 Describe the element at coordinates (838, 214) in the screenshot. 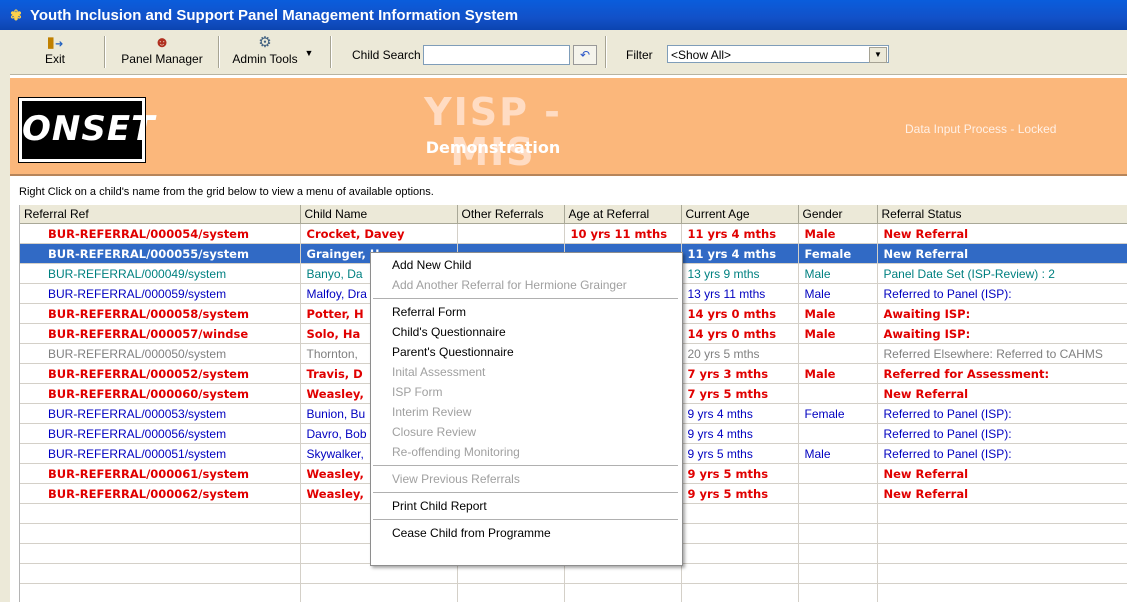

I see `column-header-gender: Gender` at that location.